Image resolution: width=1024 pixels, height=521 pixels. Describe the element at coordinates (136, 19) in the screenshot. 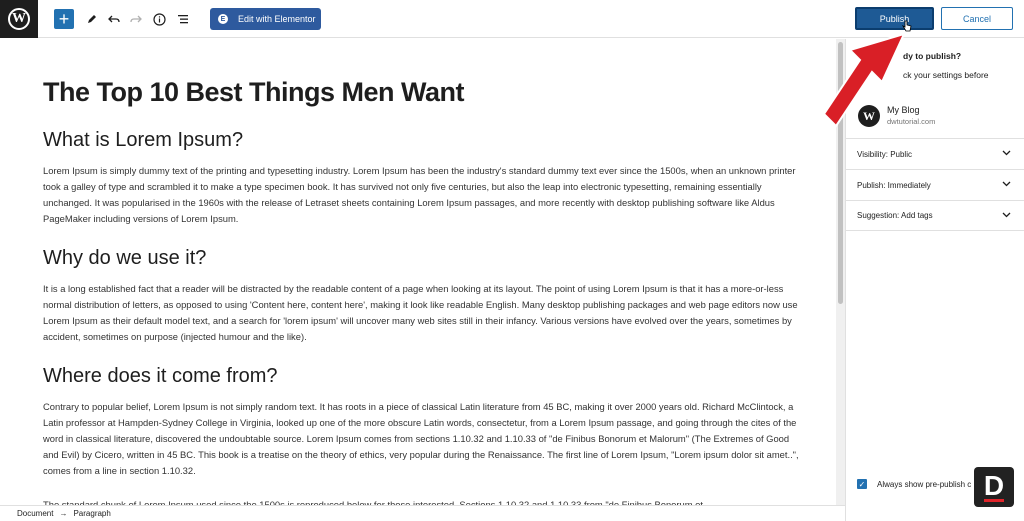

I see `redo-icon` at that location.